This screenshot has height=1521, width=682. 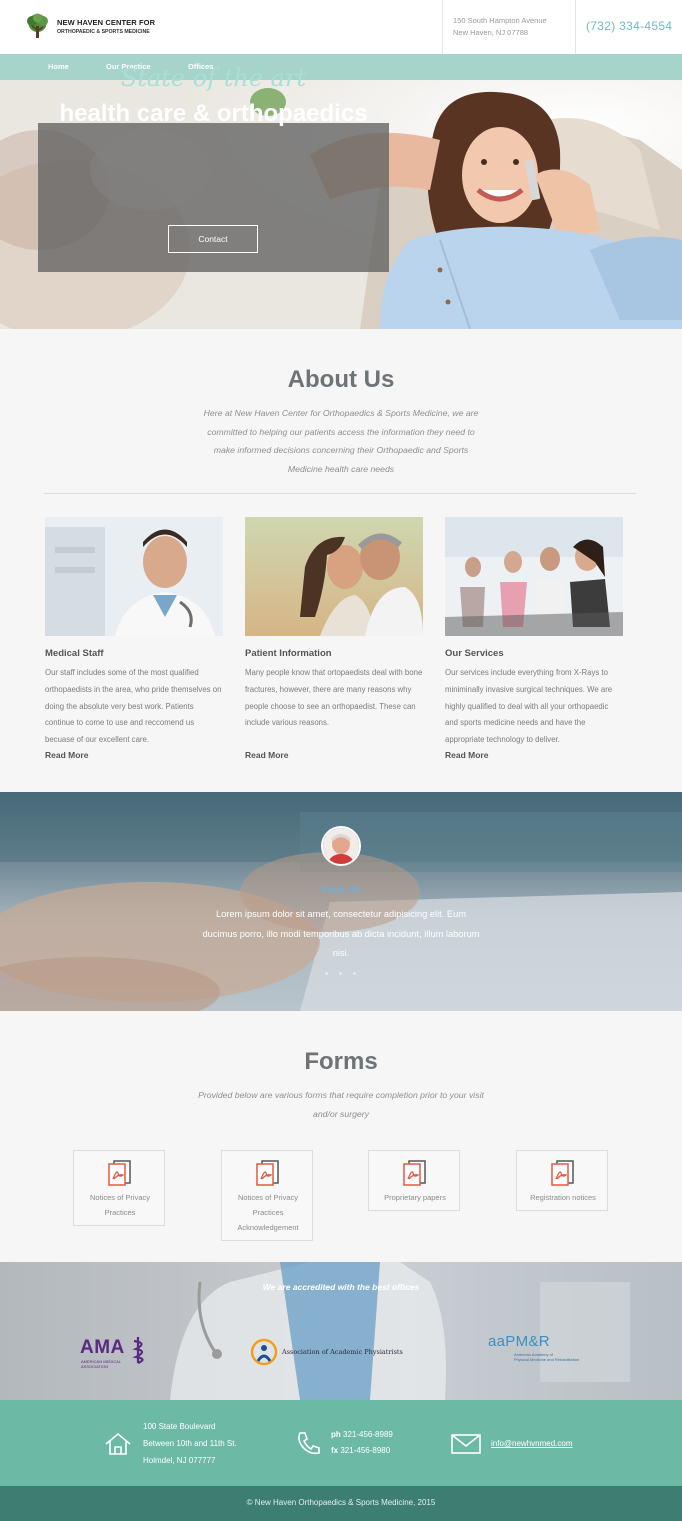 I want to click on hero-title: health care & orthopaedics, so click(x=213, y=113).